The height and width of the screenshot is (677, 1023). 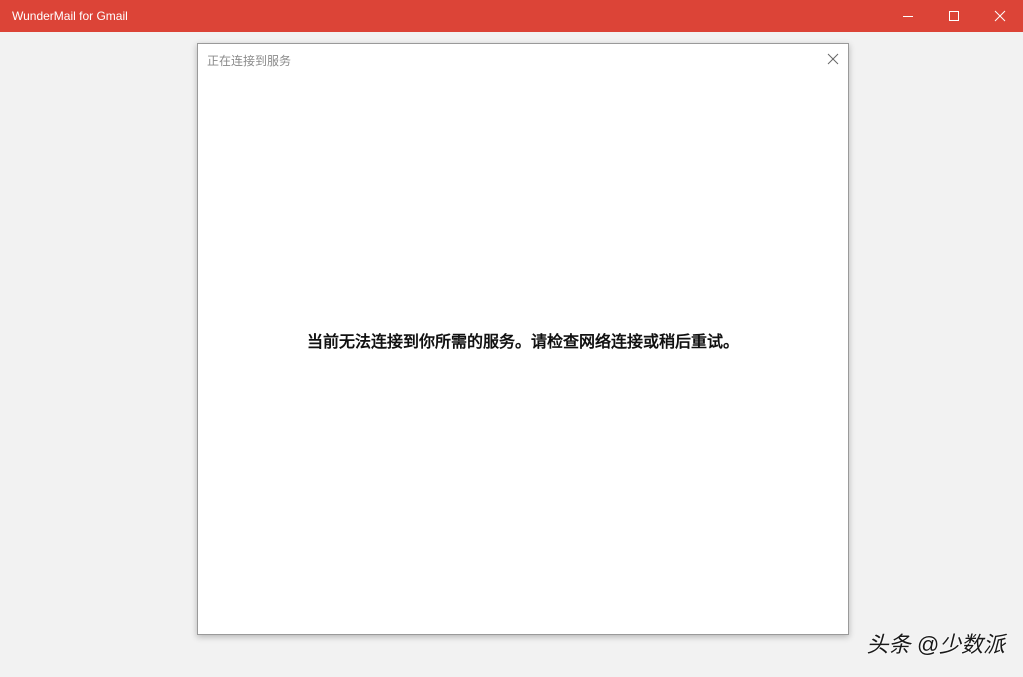 I want to click on minimize-button, so click(x=908, y=16).